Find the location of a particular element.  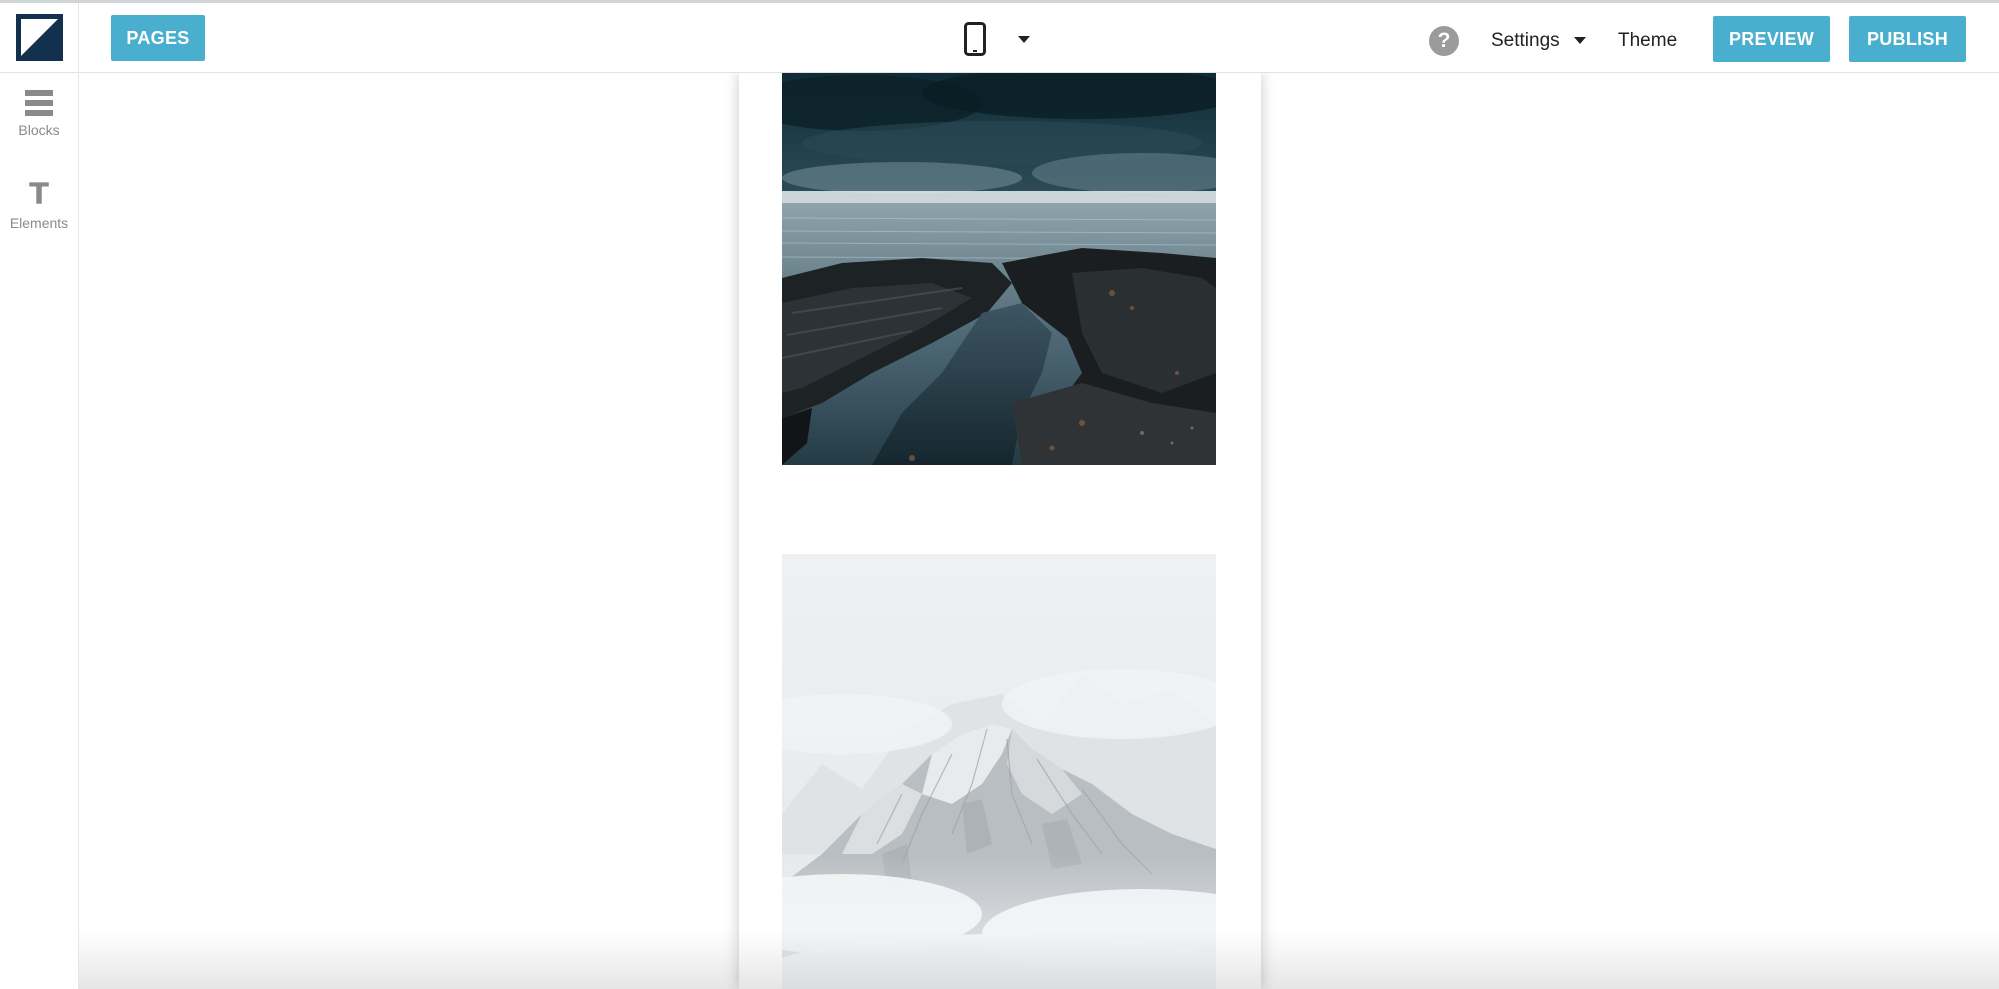

settings-menu: Settings is located at coordinates (1538, 41).